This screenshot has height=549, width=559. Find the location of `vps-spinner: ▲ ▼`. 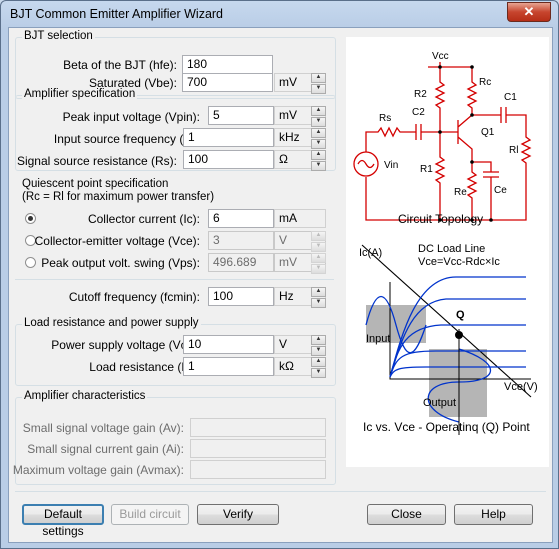

vps-spinner: ▲ ▼ is located at coordinates (318, 263).